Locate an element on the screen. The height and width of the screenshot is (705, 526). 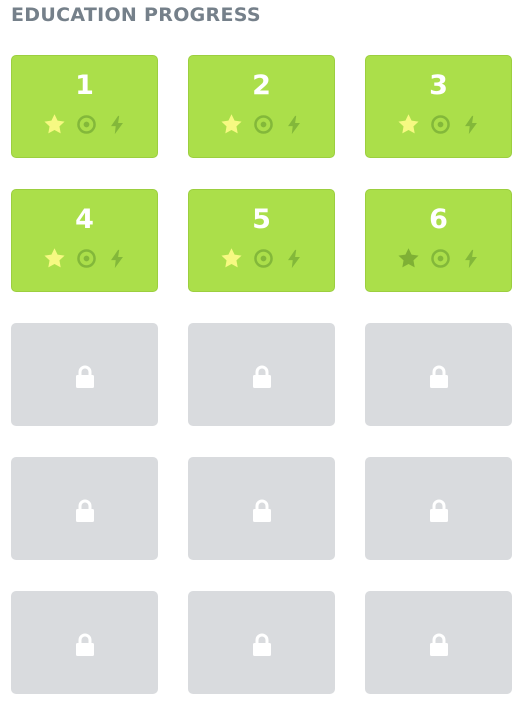
page-title: EDUCATION PROGRESS is located at coordinates (136, 15).